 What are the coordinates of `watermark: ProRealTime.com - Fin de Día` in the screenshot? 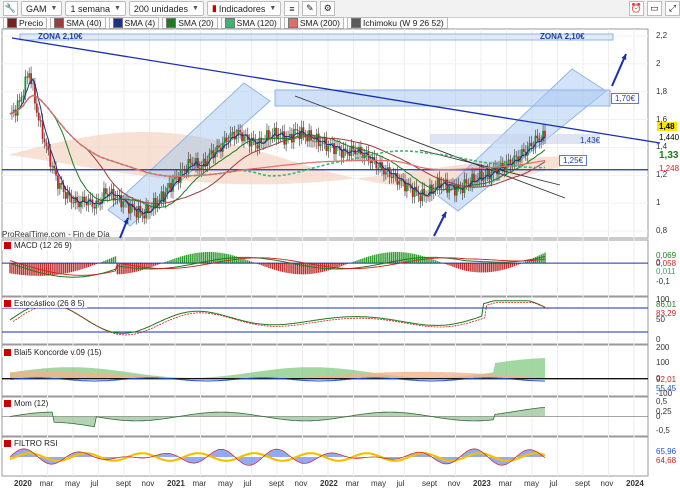 It's located at (56, 234).